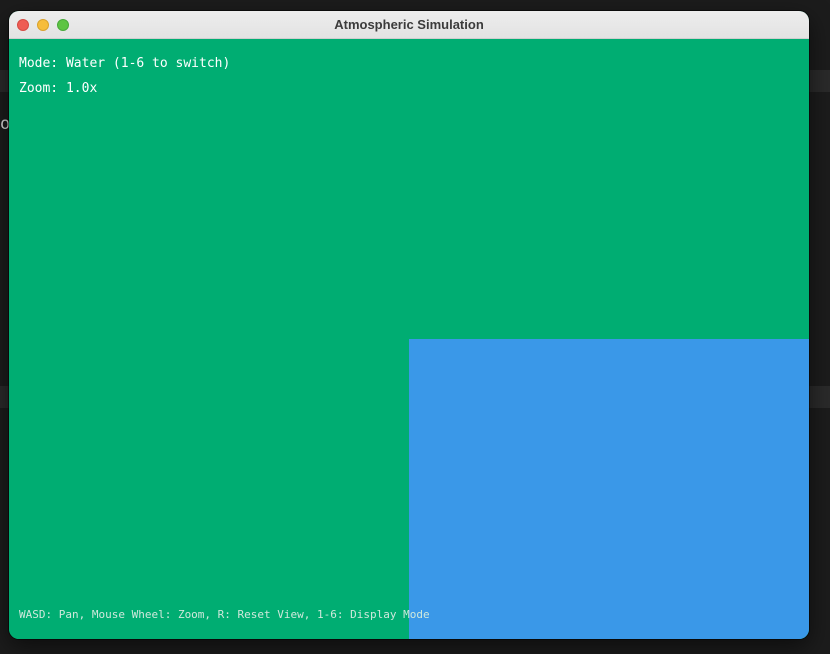 Image resolution: width=830 pixels, height=654 pixels. I want to click on title-bar: Atmospheric Simulation, so click(409, 25).